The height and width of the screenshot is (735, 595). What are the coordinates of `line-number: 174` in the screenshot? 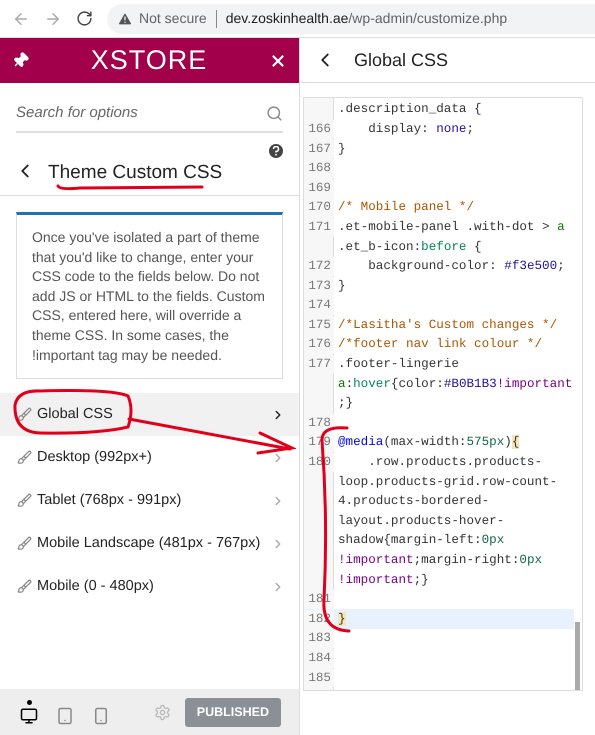 It's located at (319, 305).